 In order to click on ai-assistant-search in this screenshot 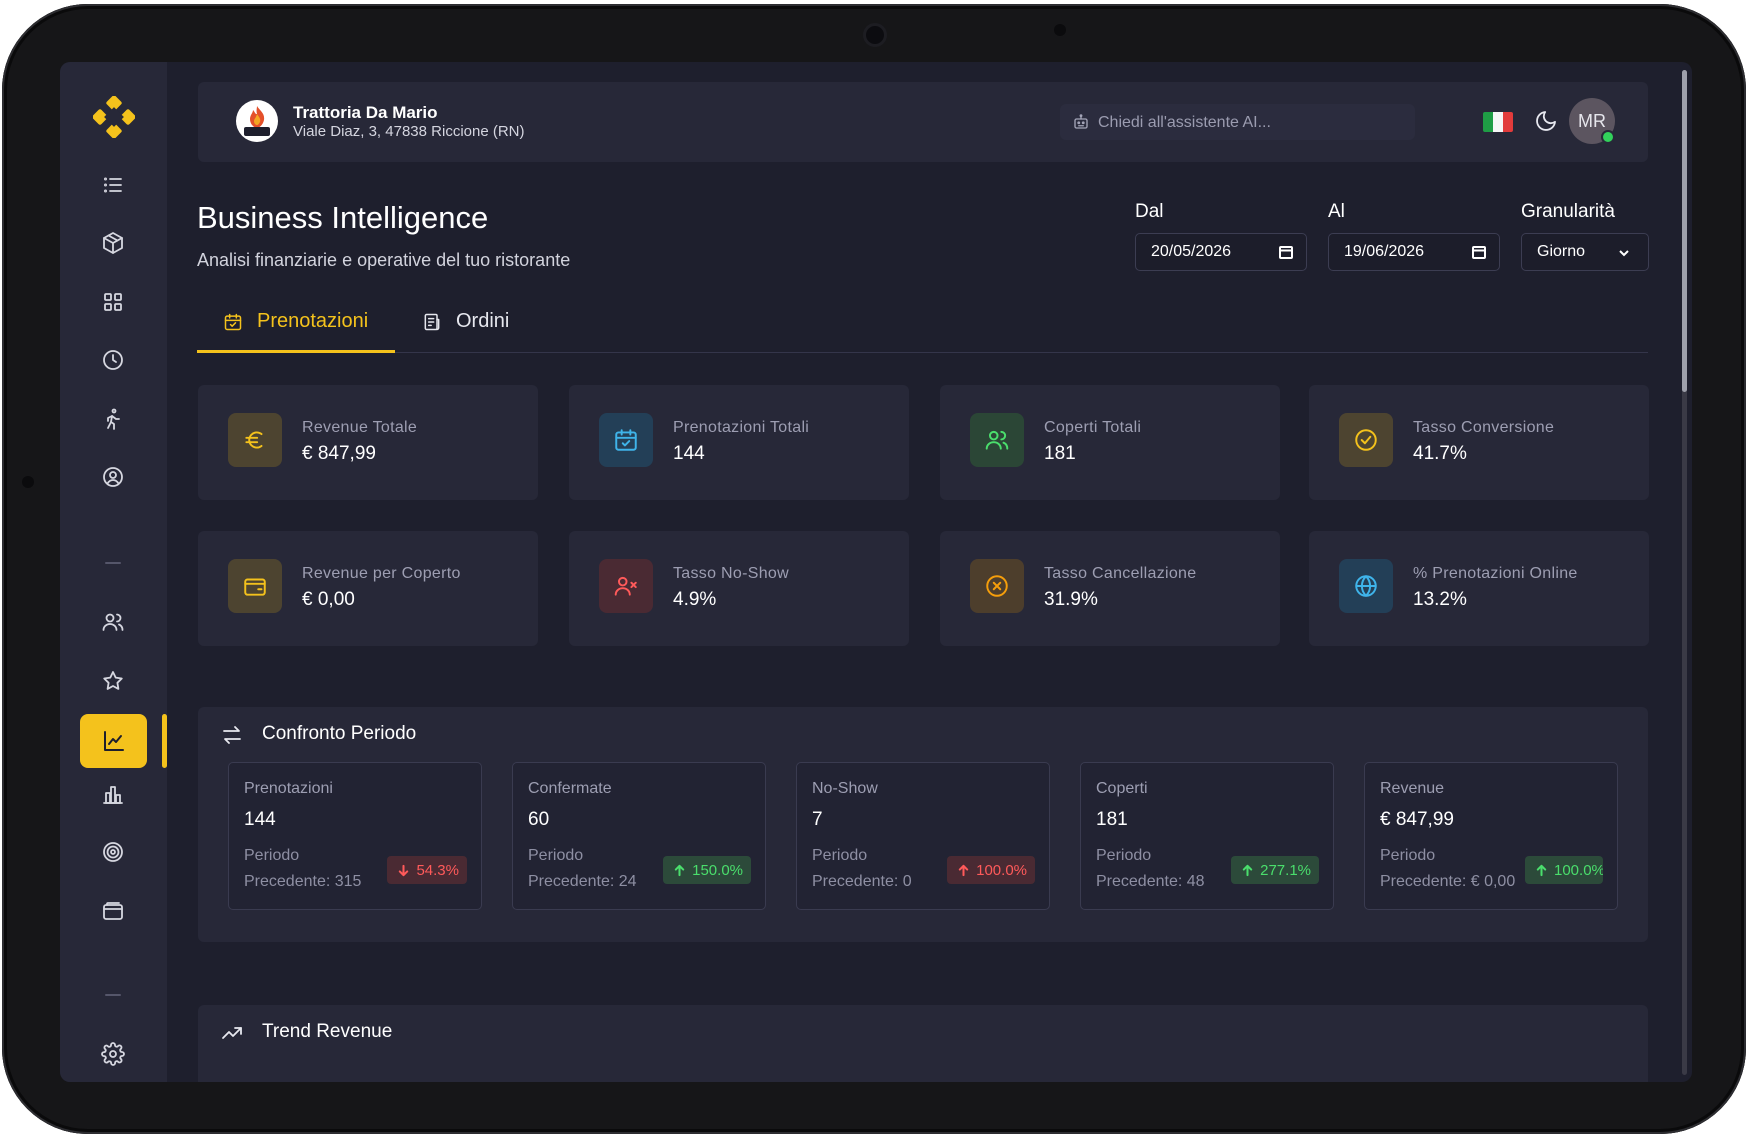, I will do `click(1237, 123)`.